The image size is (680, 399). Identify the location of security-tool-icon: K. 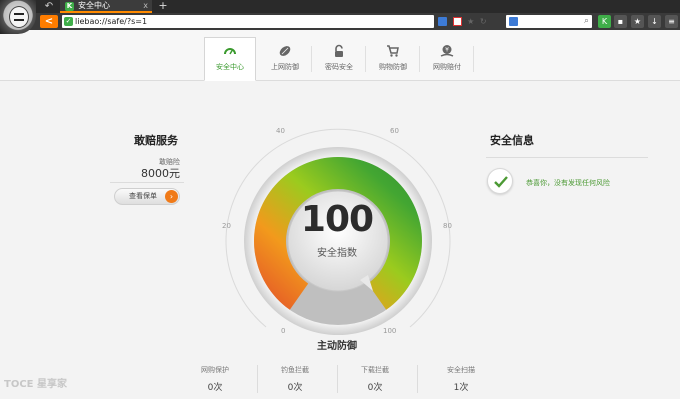
(604, 21).